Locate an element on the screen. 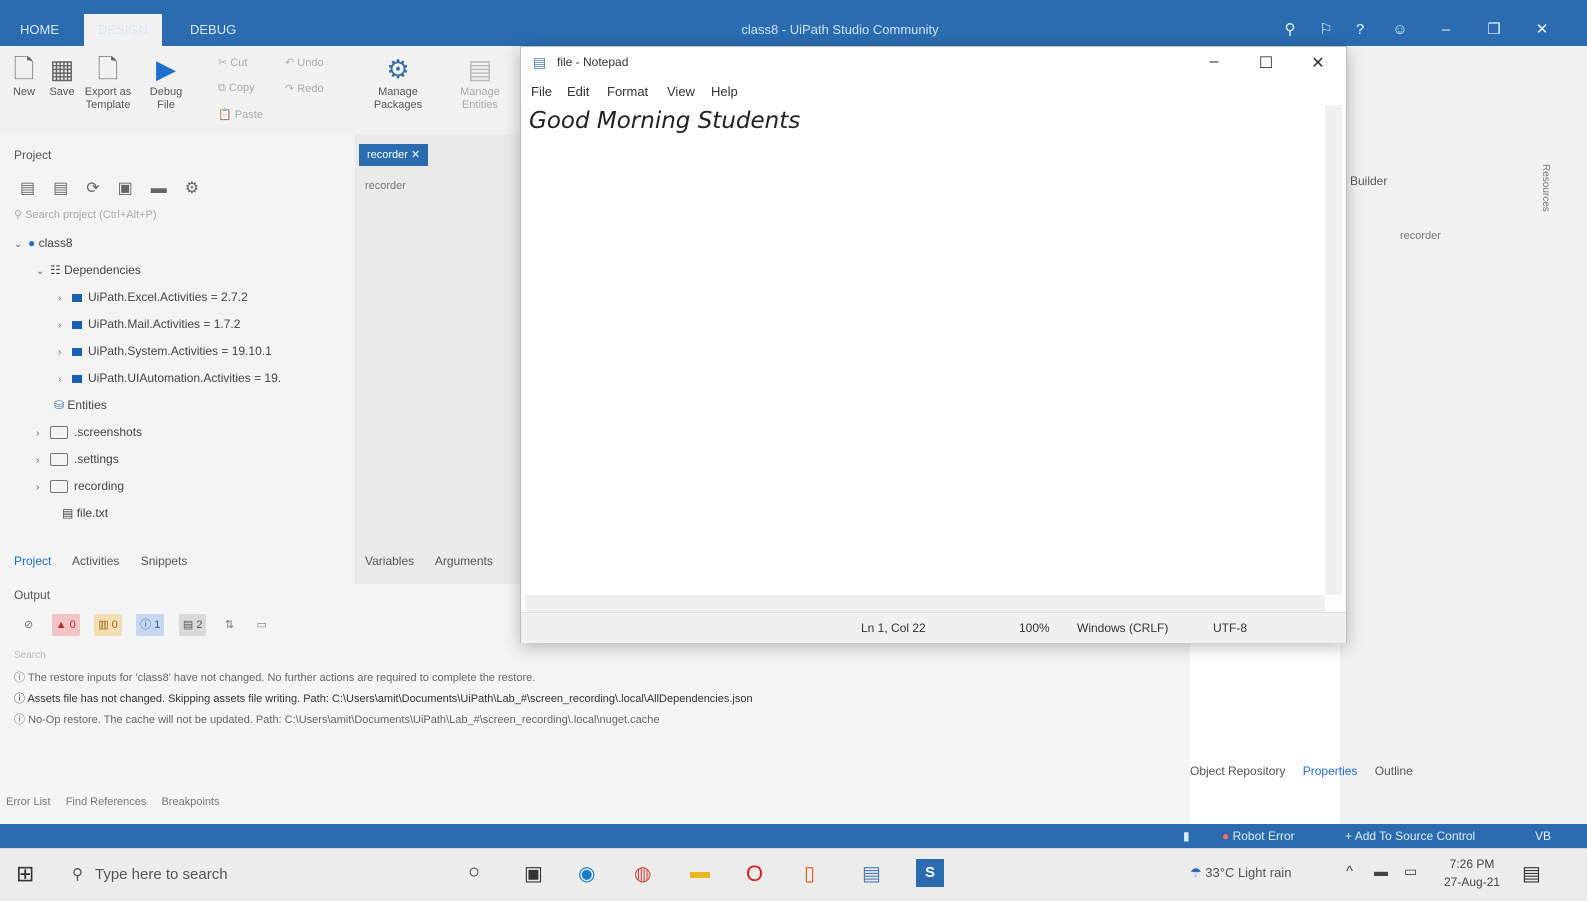 This screenshot has height=901, width=1587. project-toolbar-icons: ▤▤⟳▣▬⚙ is located at coordinates (118, 188).